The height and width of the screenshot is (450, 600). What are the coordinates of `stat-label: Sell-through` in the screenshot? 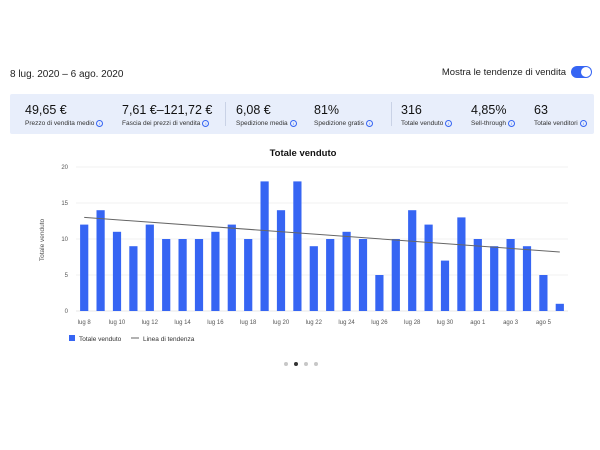 It's located at (489, 123).